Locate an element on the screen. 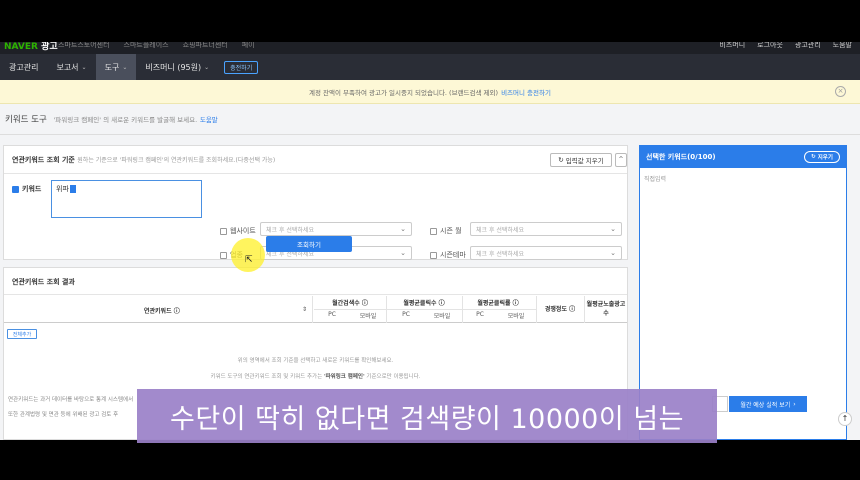  keyword-input: 위파 is located at coordinates (126, 199).